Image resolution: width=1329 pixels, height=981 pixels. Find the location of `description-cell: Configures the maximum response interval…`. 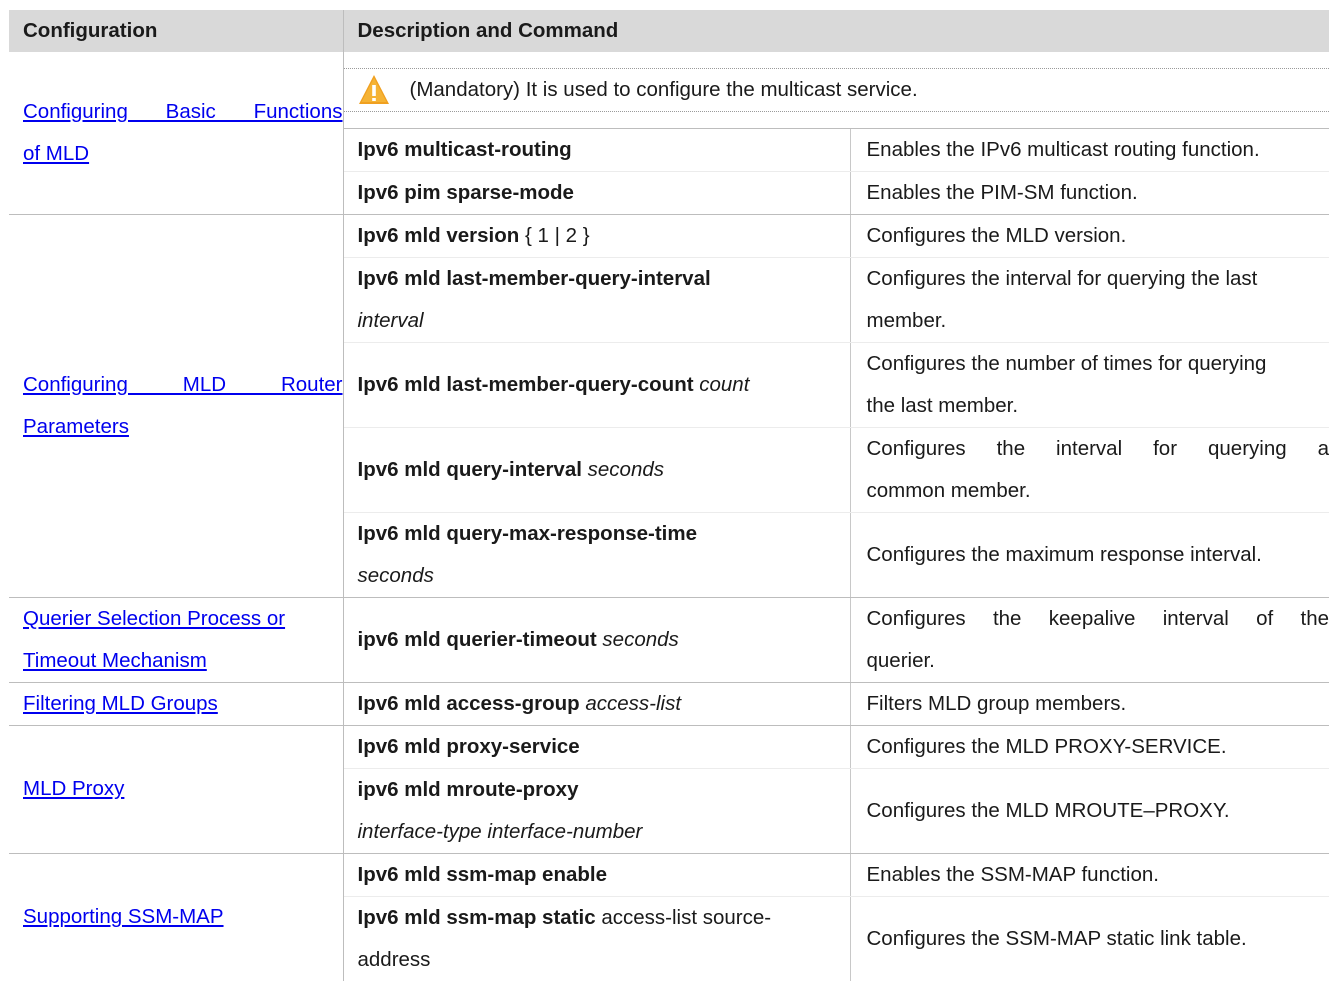

description-cell: Configures the maximum response interval… is located at coordinates (1089, 555).